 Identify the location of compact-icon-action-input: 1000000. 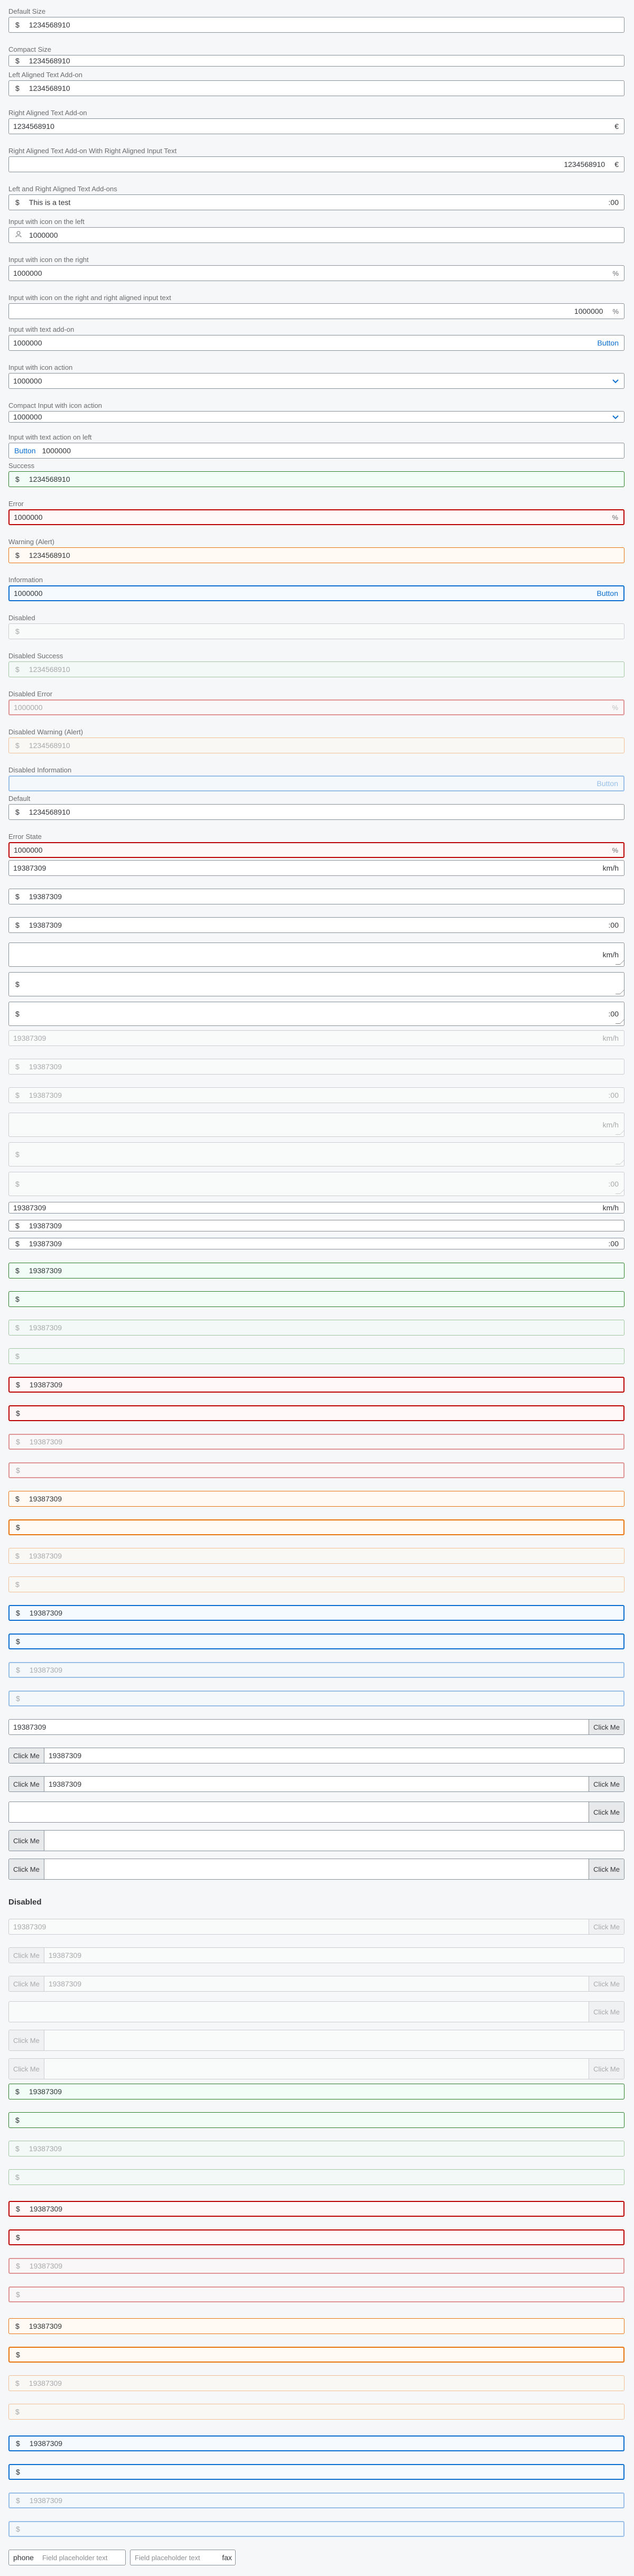
(316, 417).